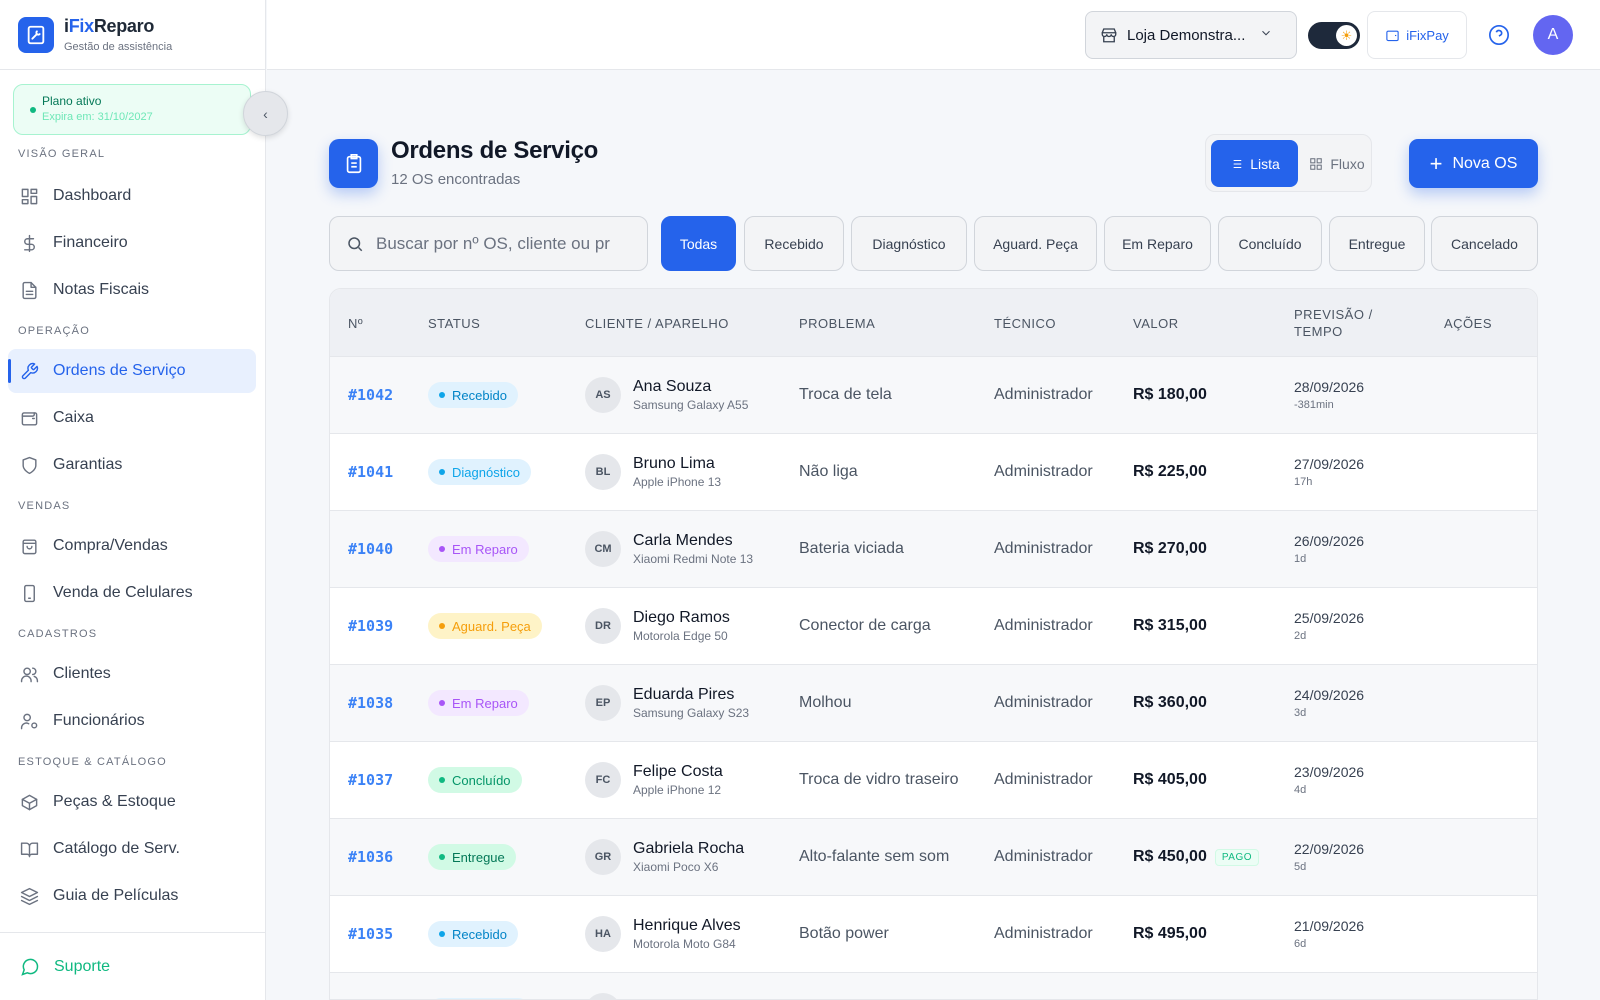 The height and width of the screenshot is (1000, 1600). What do you see at coordinates (88, 464) in the screenshot?
I see `sidebar-item-label: Garantias` at bounding box center [88, 464].